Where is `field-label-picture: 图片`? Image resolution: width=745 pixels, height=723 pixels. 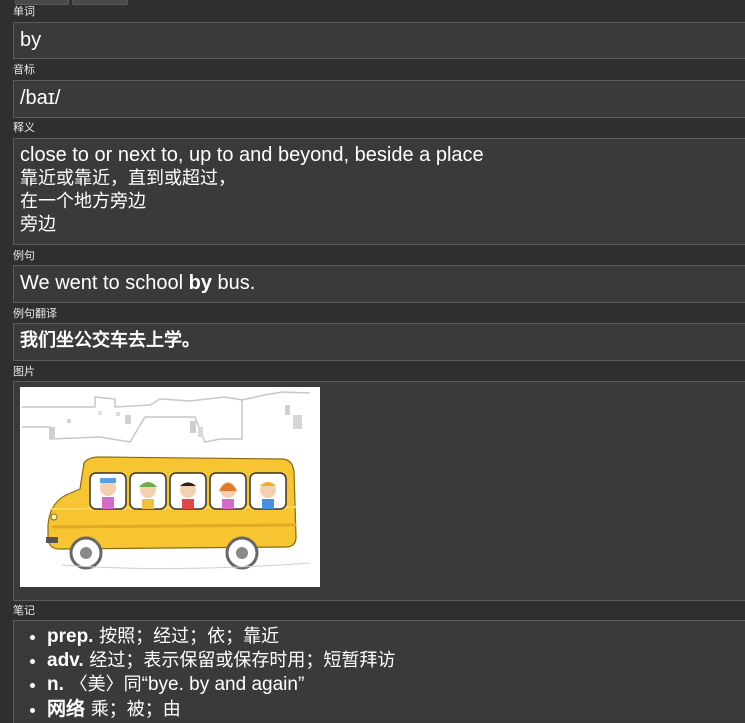 field-label-picture: 图片 is located at coordinates (24, 371).